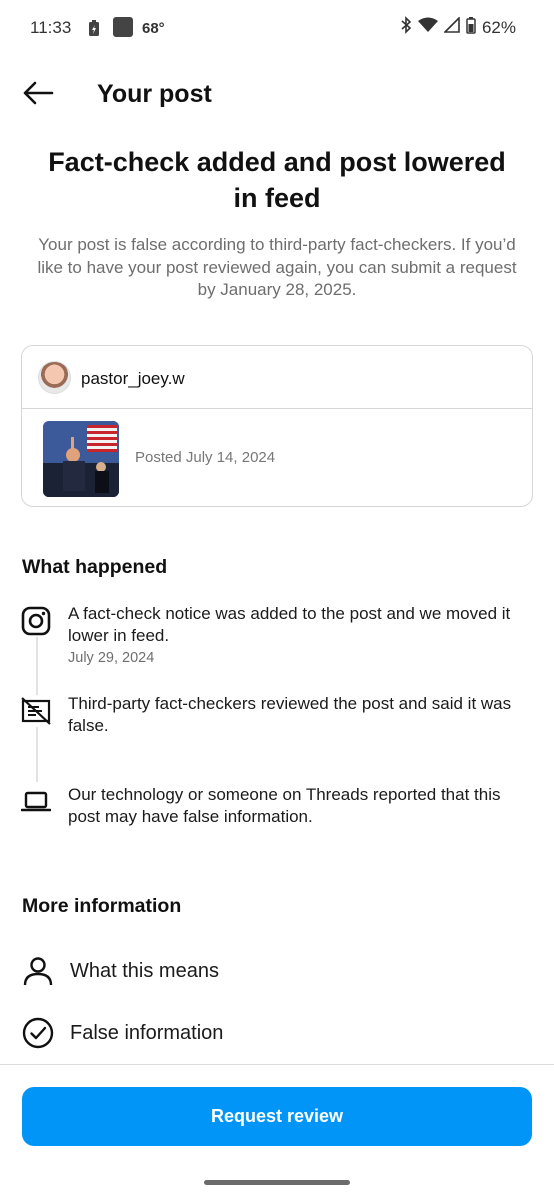 This screenshot has height=1200, width=554. I want to click on bluetooth-icon, so click(406, 27).